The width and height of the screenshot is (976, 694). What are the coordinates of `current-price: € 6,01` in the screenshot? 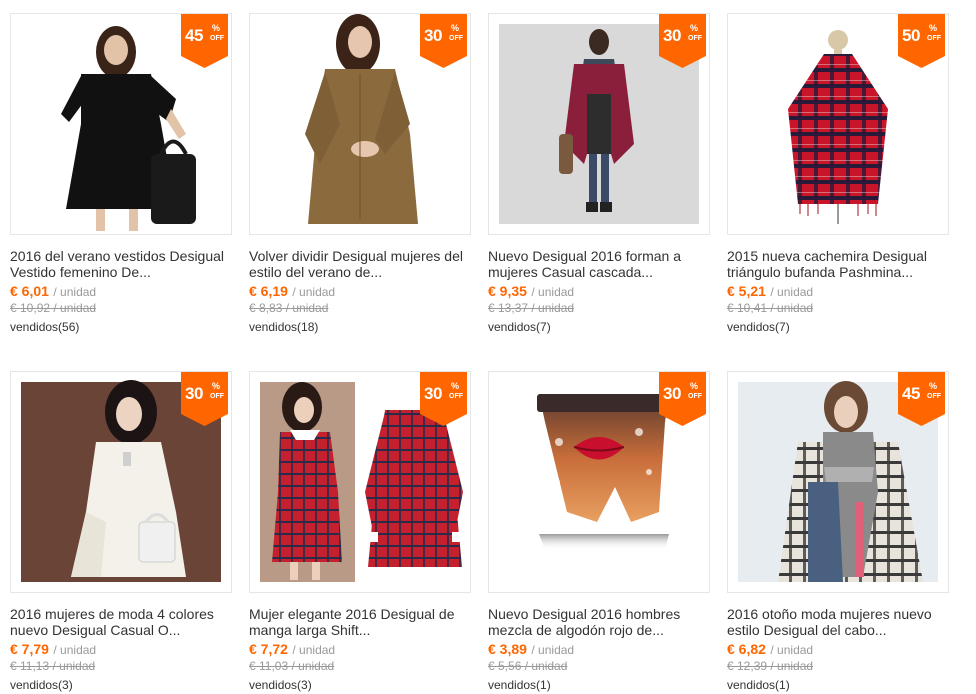 It's located at (29, 291).